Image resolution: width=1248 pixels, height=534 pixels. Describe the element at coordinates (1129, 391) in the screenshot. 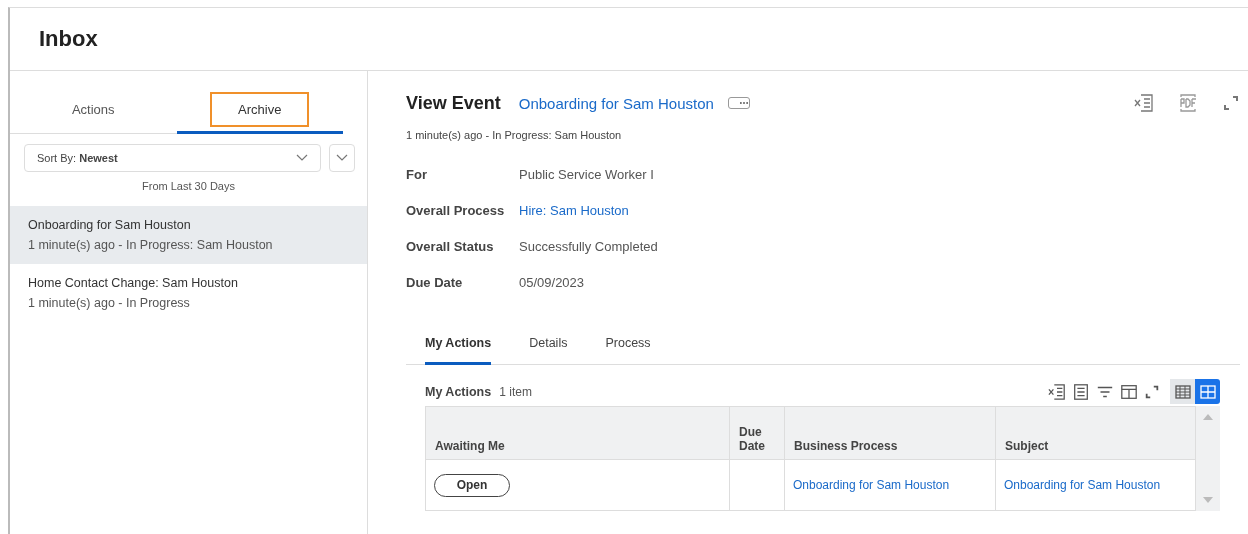

I see `columns-icon` at that location.